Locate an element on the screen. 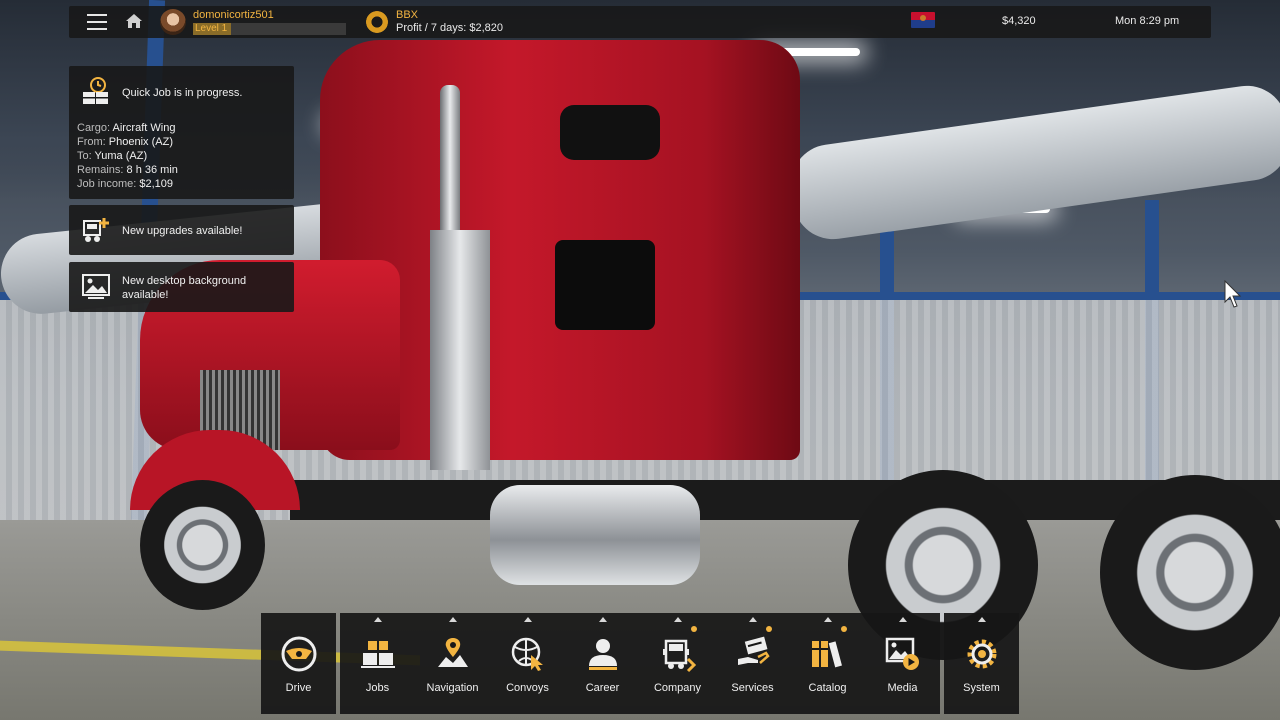 This screenshot has height=720, width=1280. company-name: BBX is located at coordinates (407, 15).